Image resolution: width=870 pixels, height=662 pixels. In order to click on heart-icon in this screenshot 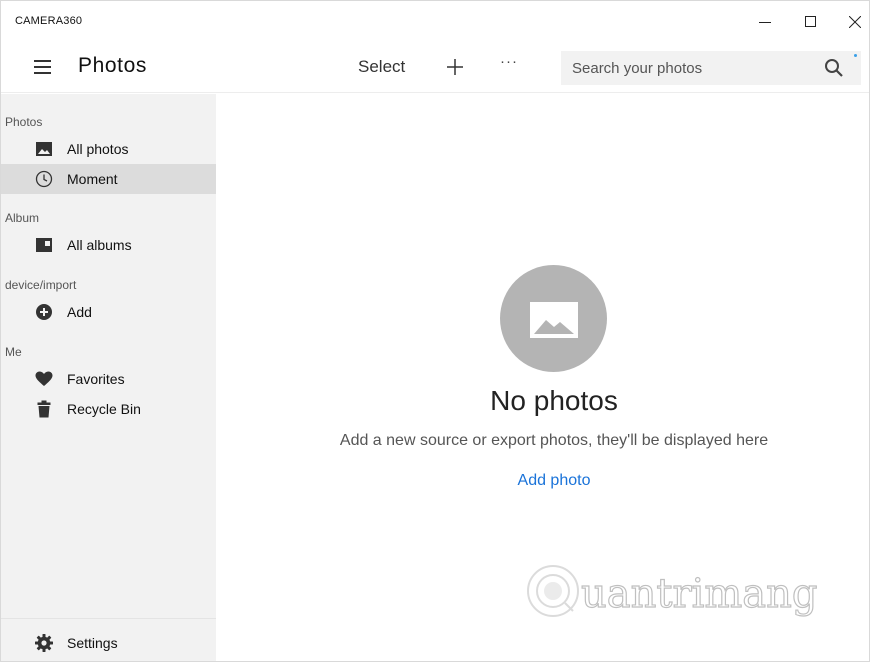, I will do `click(44, 378)`.